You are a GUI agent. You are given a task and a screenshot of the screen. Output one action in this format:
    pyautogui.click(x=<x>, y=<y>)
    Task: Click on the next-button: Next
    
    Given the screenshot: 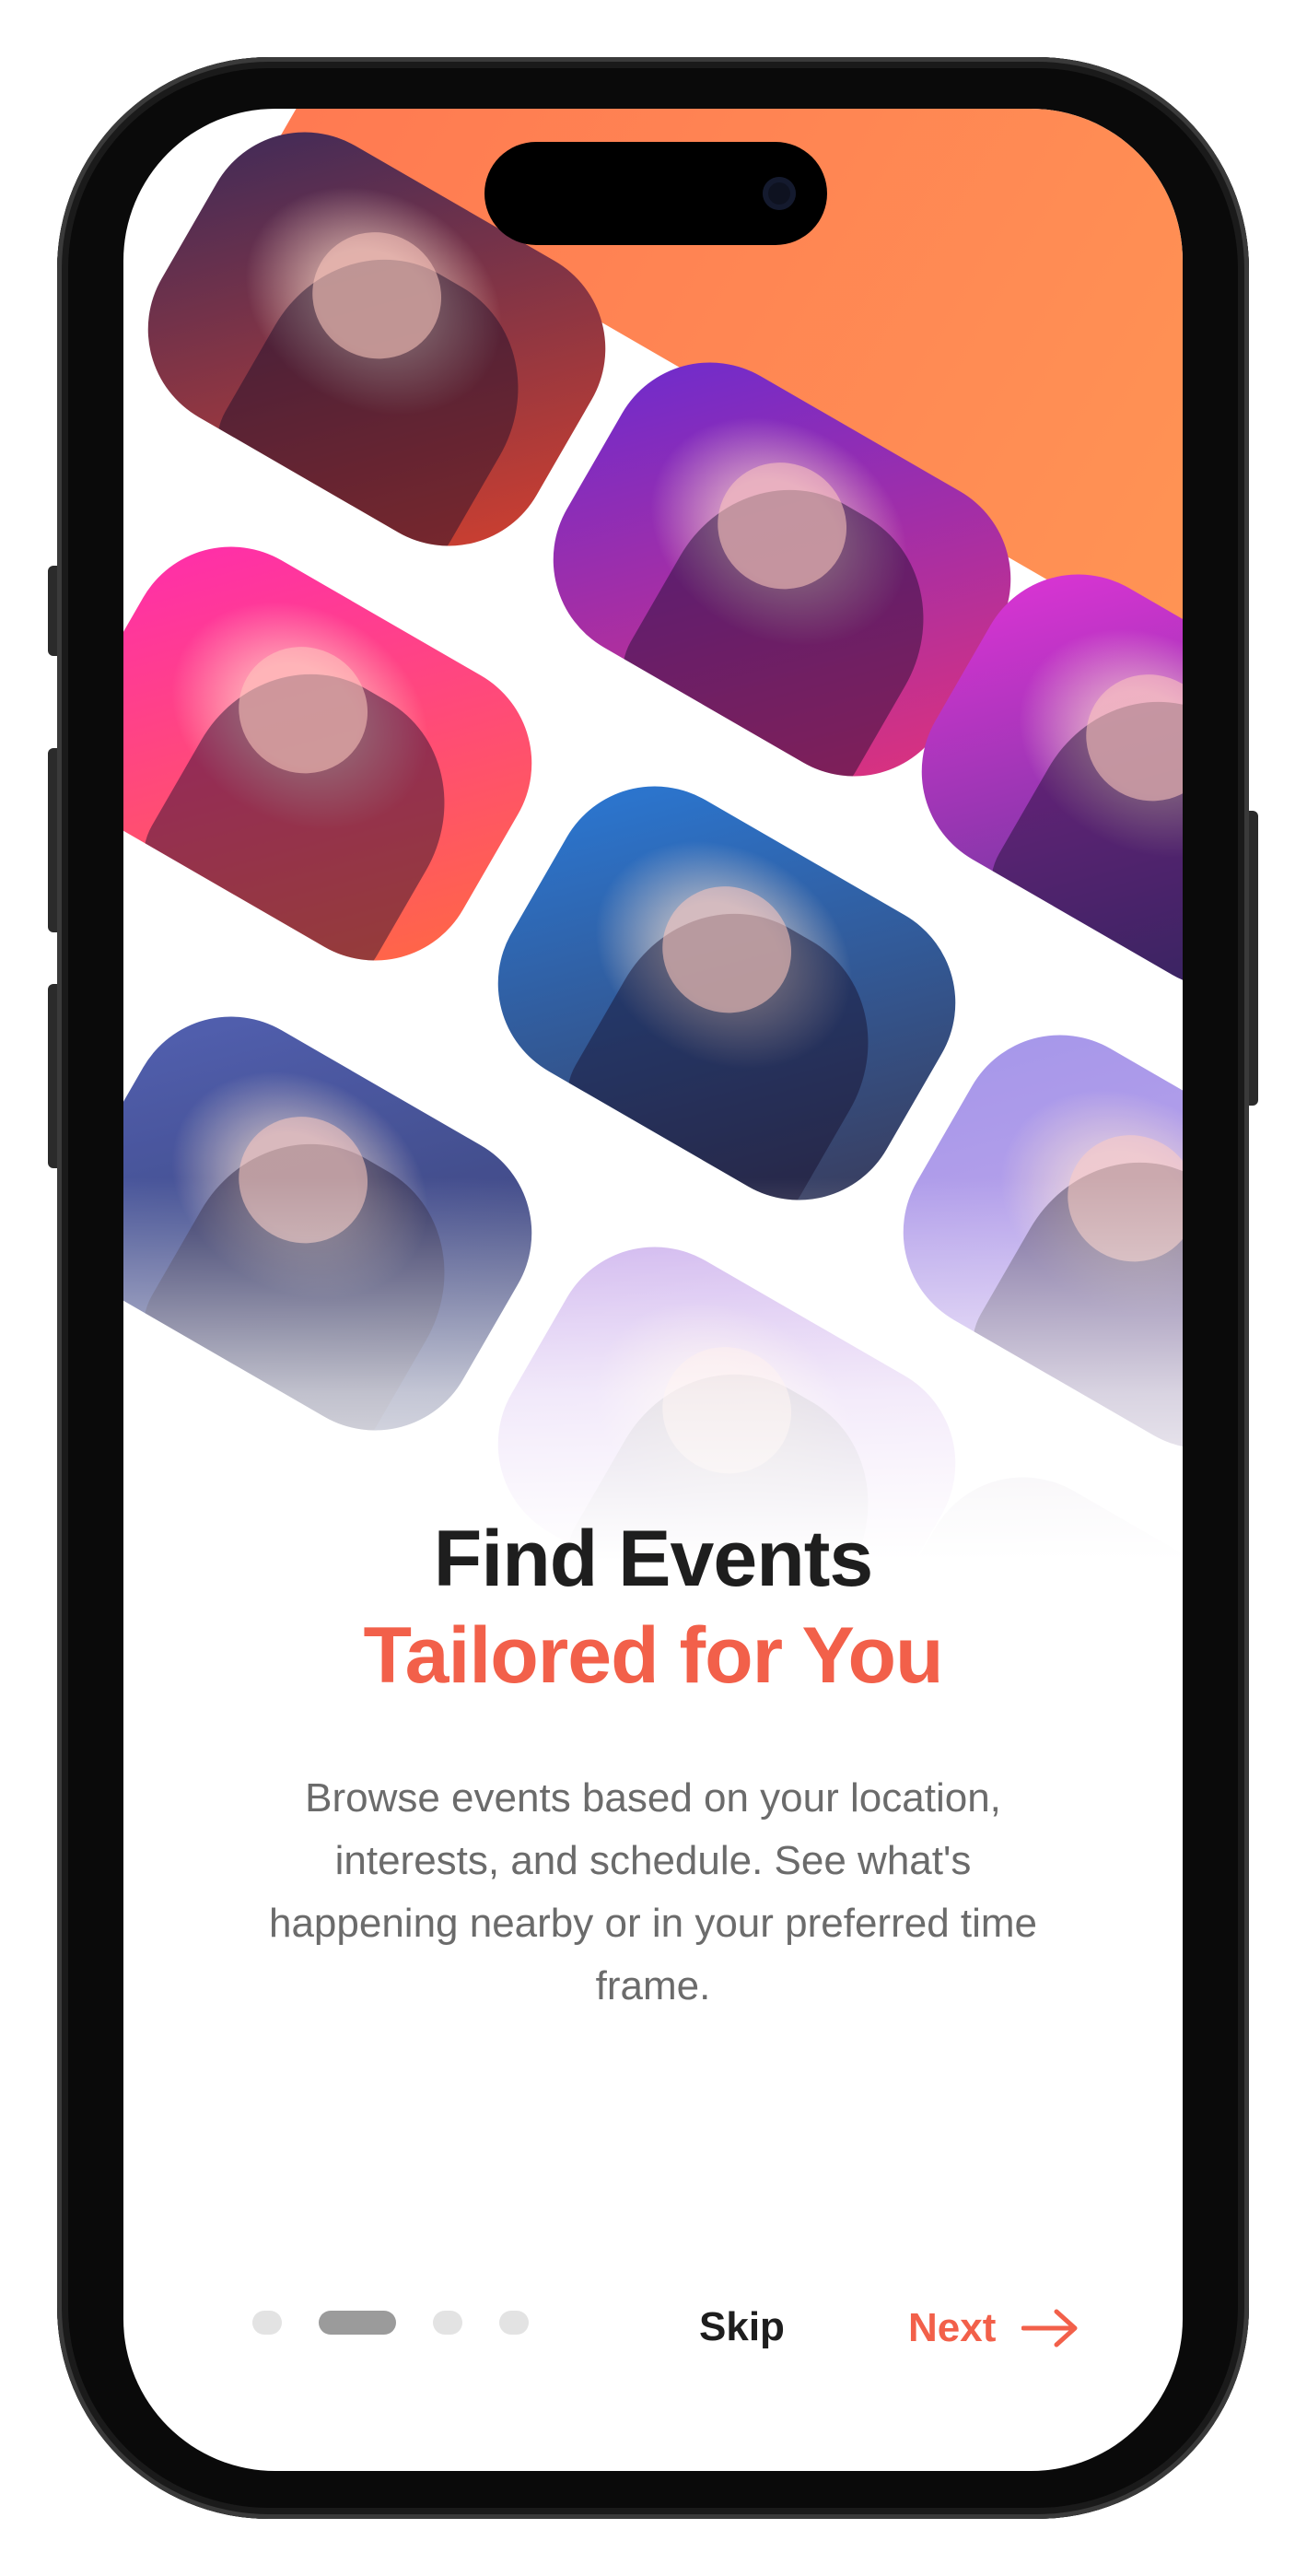 What is the action you would take?
    pyautogui.click(x=994, y=2328)
    